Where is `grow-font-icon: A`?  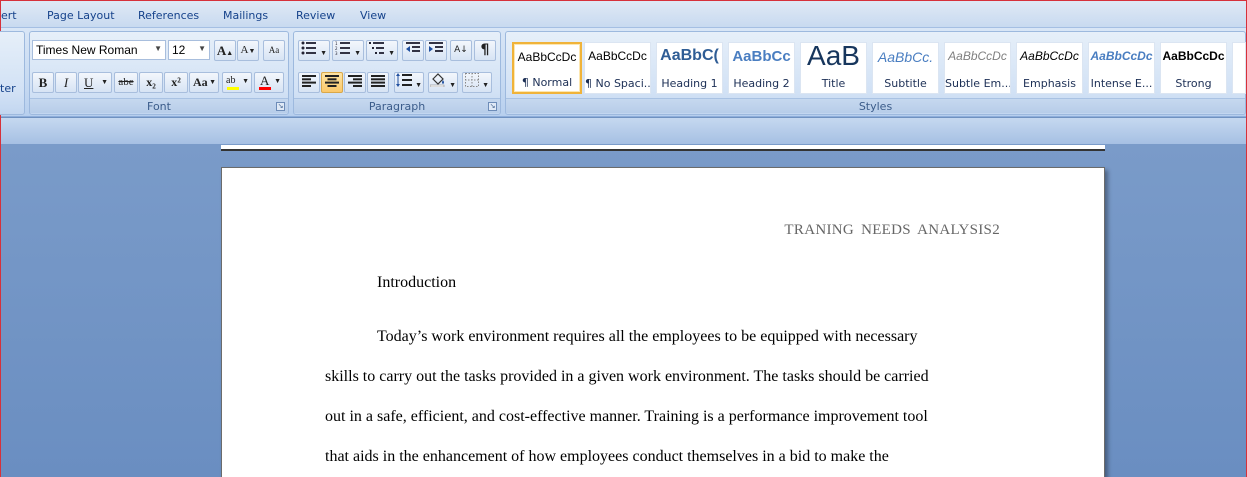
grow-font-icon: A is located at coordinates (221, 50).